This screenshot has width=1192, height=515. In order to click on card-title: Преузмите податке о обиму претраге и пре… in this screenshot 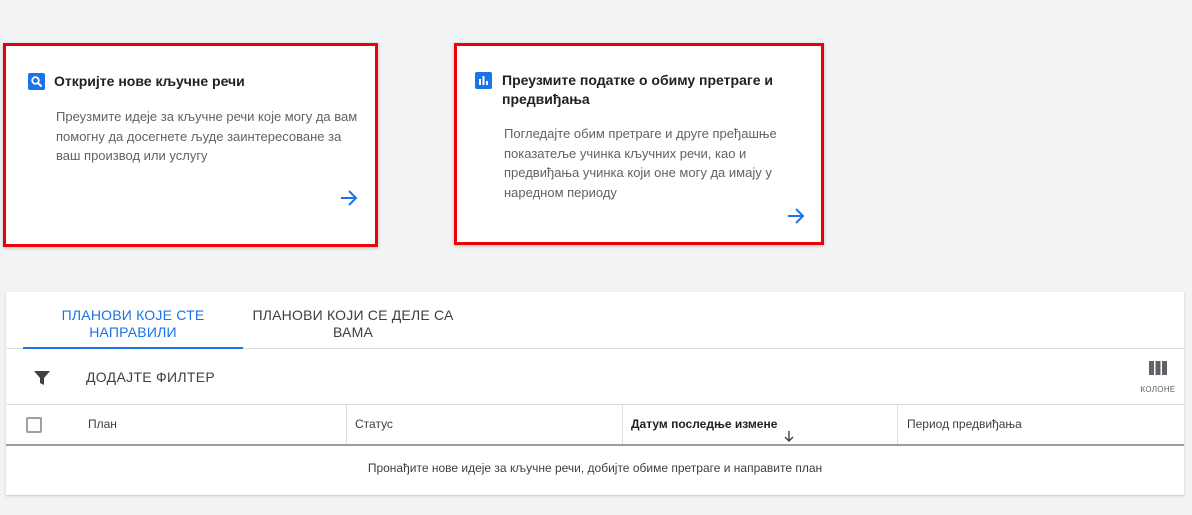, I will do `click(637, 89)`.